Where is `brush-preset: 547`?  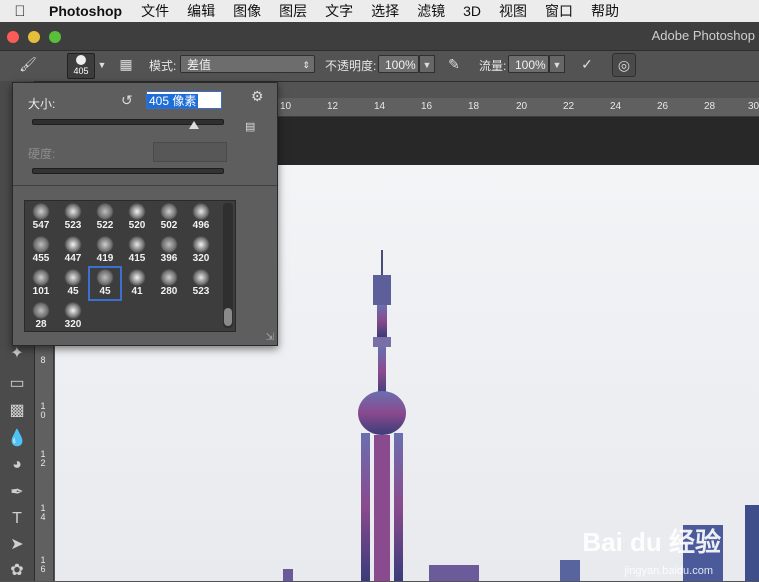 brush-preset: 547 is located at coordinates (41, 217).